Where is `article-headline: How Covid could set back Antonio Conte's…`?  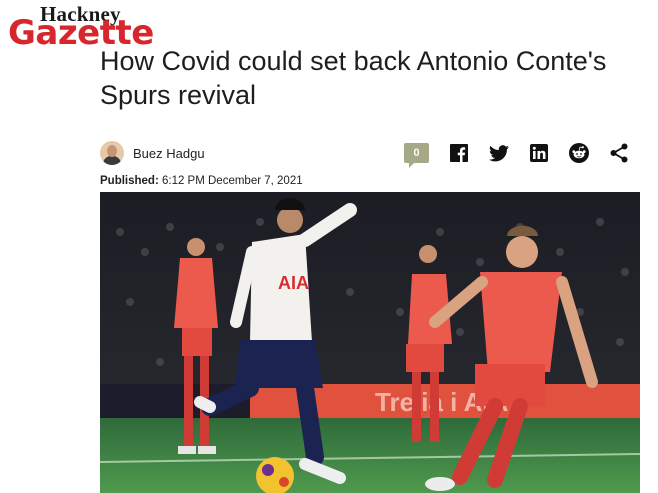 article-headline: How Covid could set back Antonio Conte's… is located at coordinates (353, 78).